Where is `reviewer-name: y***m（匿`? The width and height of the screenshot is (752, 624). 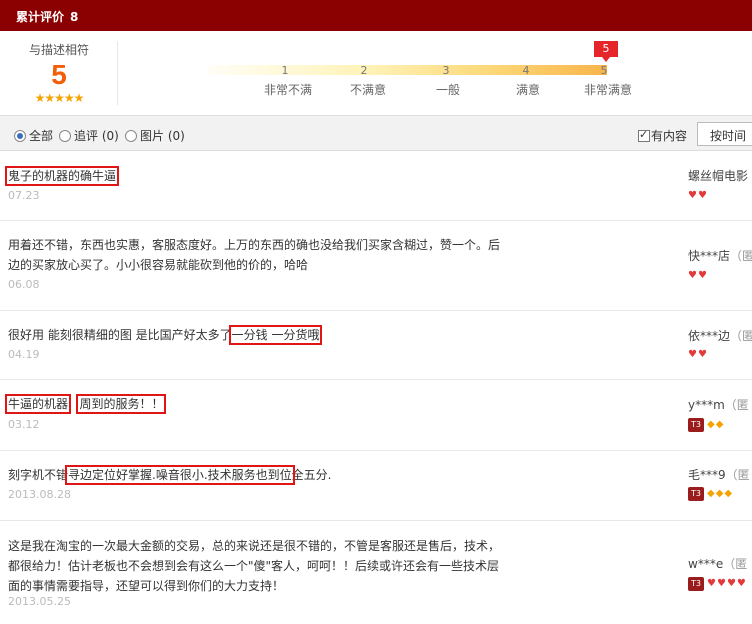
reviewer-name: y***m（匿 is located at coordinates (718, 405).